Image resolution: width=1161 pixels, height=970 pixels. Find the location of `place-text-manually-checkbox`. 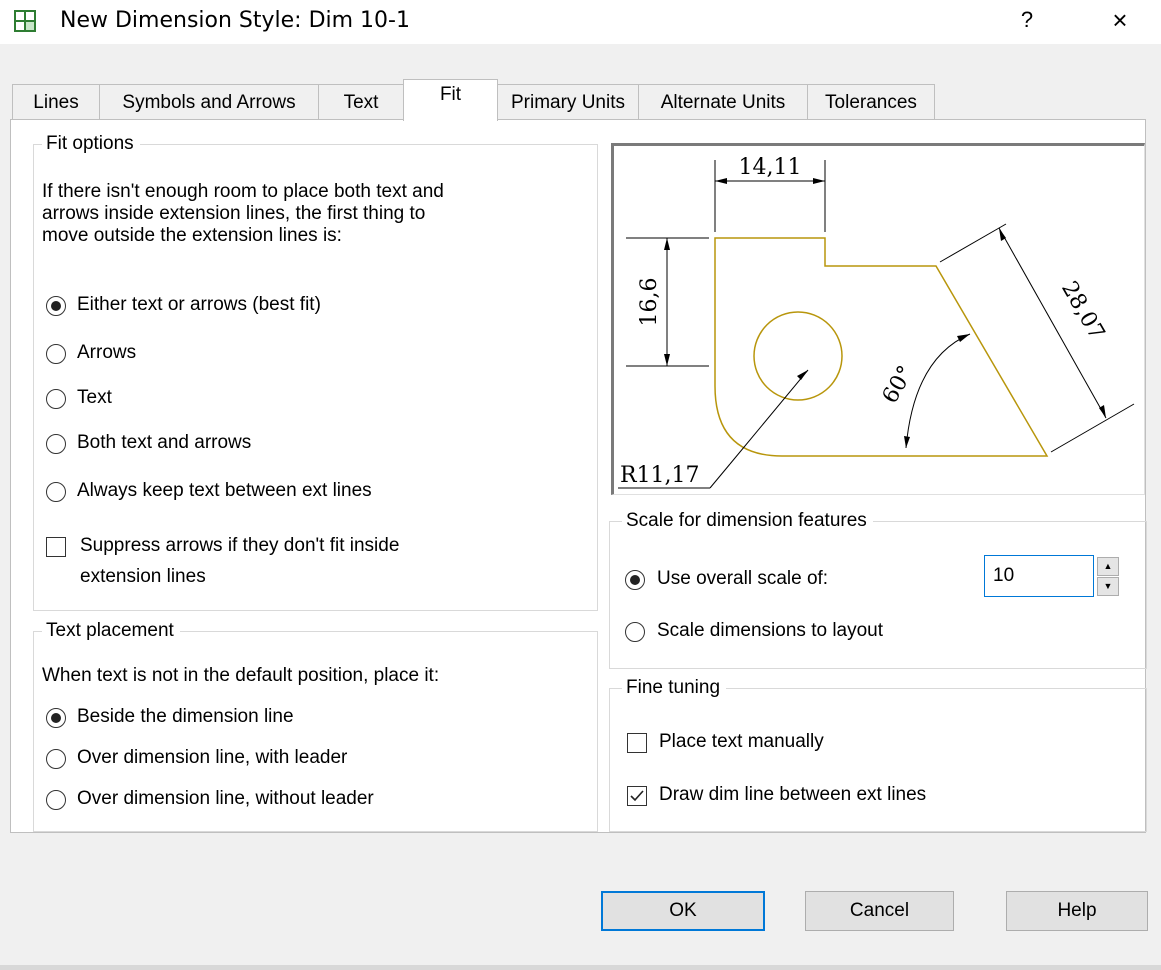

place-text-manually-checkbox is located at coordinates (637, 743).